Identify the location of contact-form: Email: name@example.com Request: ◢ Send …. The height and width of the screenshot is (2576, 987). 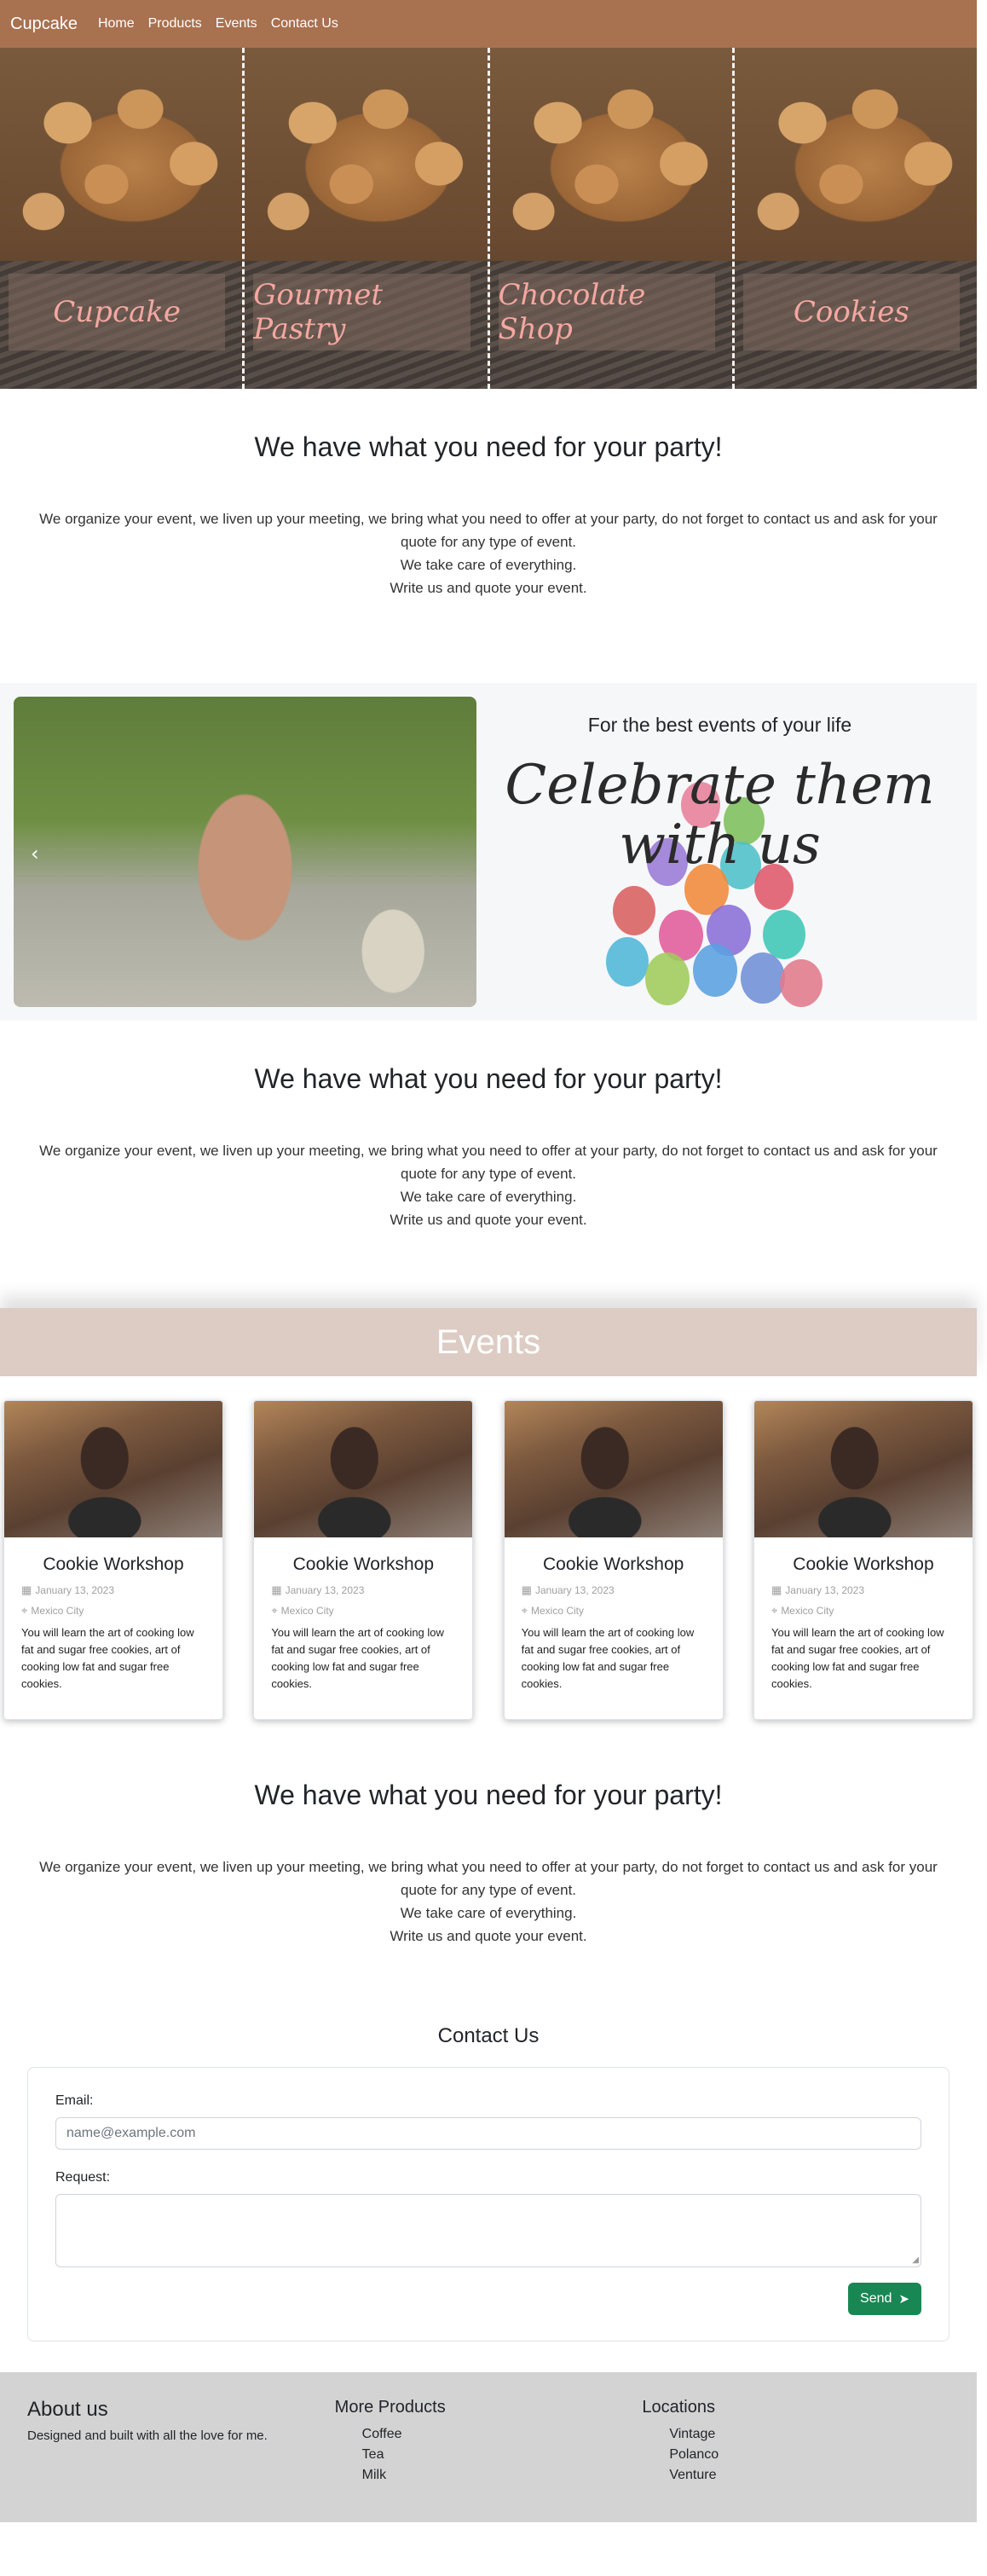
(488, 2204).